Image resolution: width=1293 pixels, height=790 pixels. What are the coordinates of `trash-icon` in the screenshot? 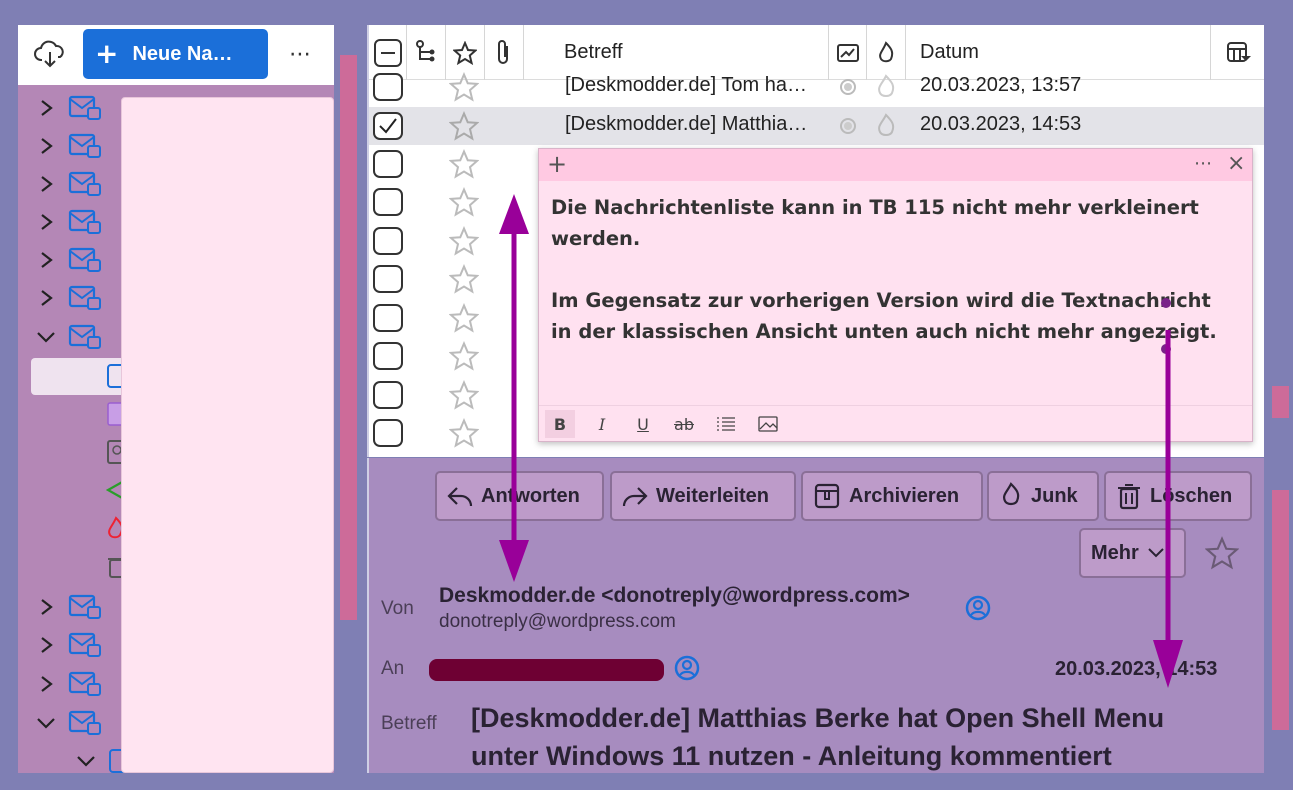 It's located at (1129, 497).